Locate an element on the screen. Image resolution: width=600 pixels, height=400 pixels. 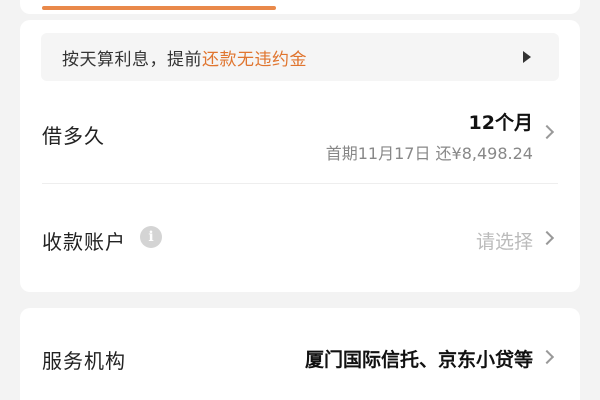
active-tab-indicator is located at coordinates (159, 8).